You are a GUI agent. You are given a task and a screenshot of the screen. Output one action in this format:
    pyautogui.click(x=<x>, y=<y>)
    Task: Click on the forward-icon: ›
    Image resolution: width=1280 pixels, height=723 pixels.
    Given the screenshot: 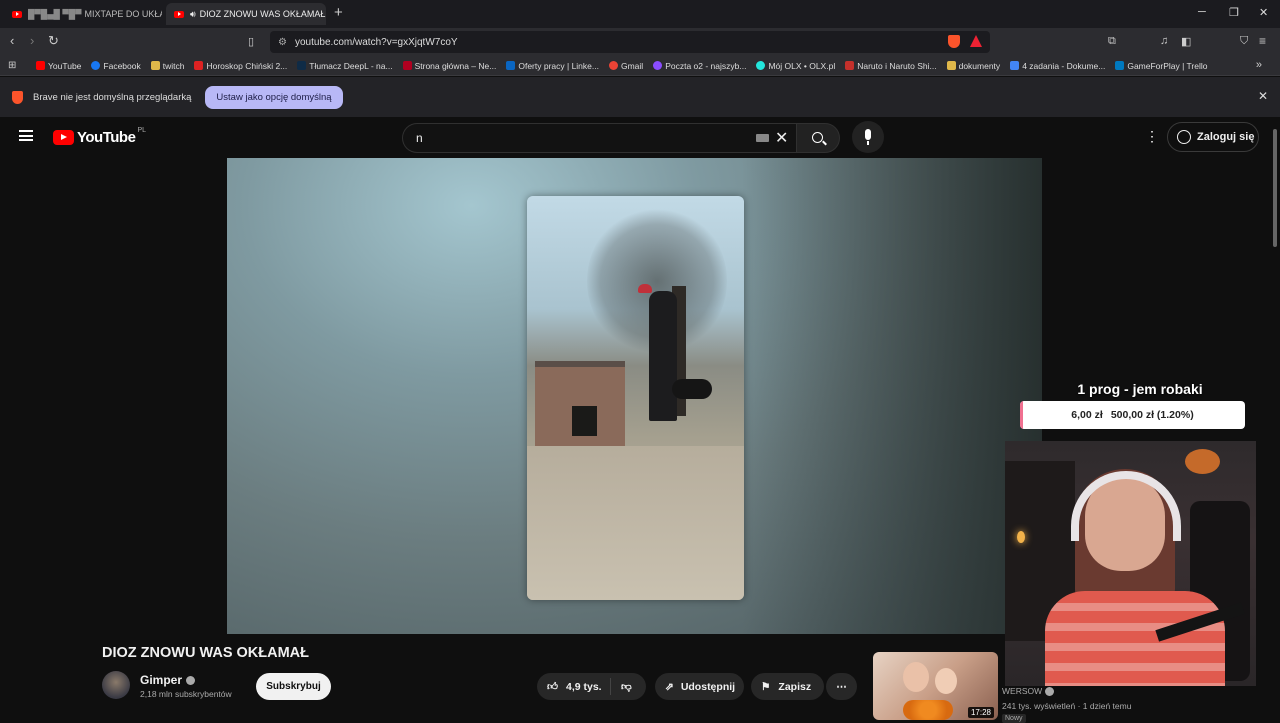 What is the action you would take?
    pyautogui.click(x=32, y=40)
    